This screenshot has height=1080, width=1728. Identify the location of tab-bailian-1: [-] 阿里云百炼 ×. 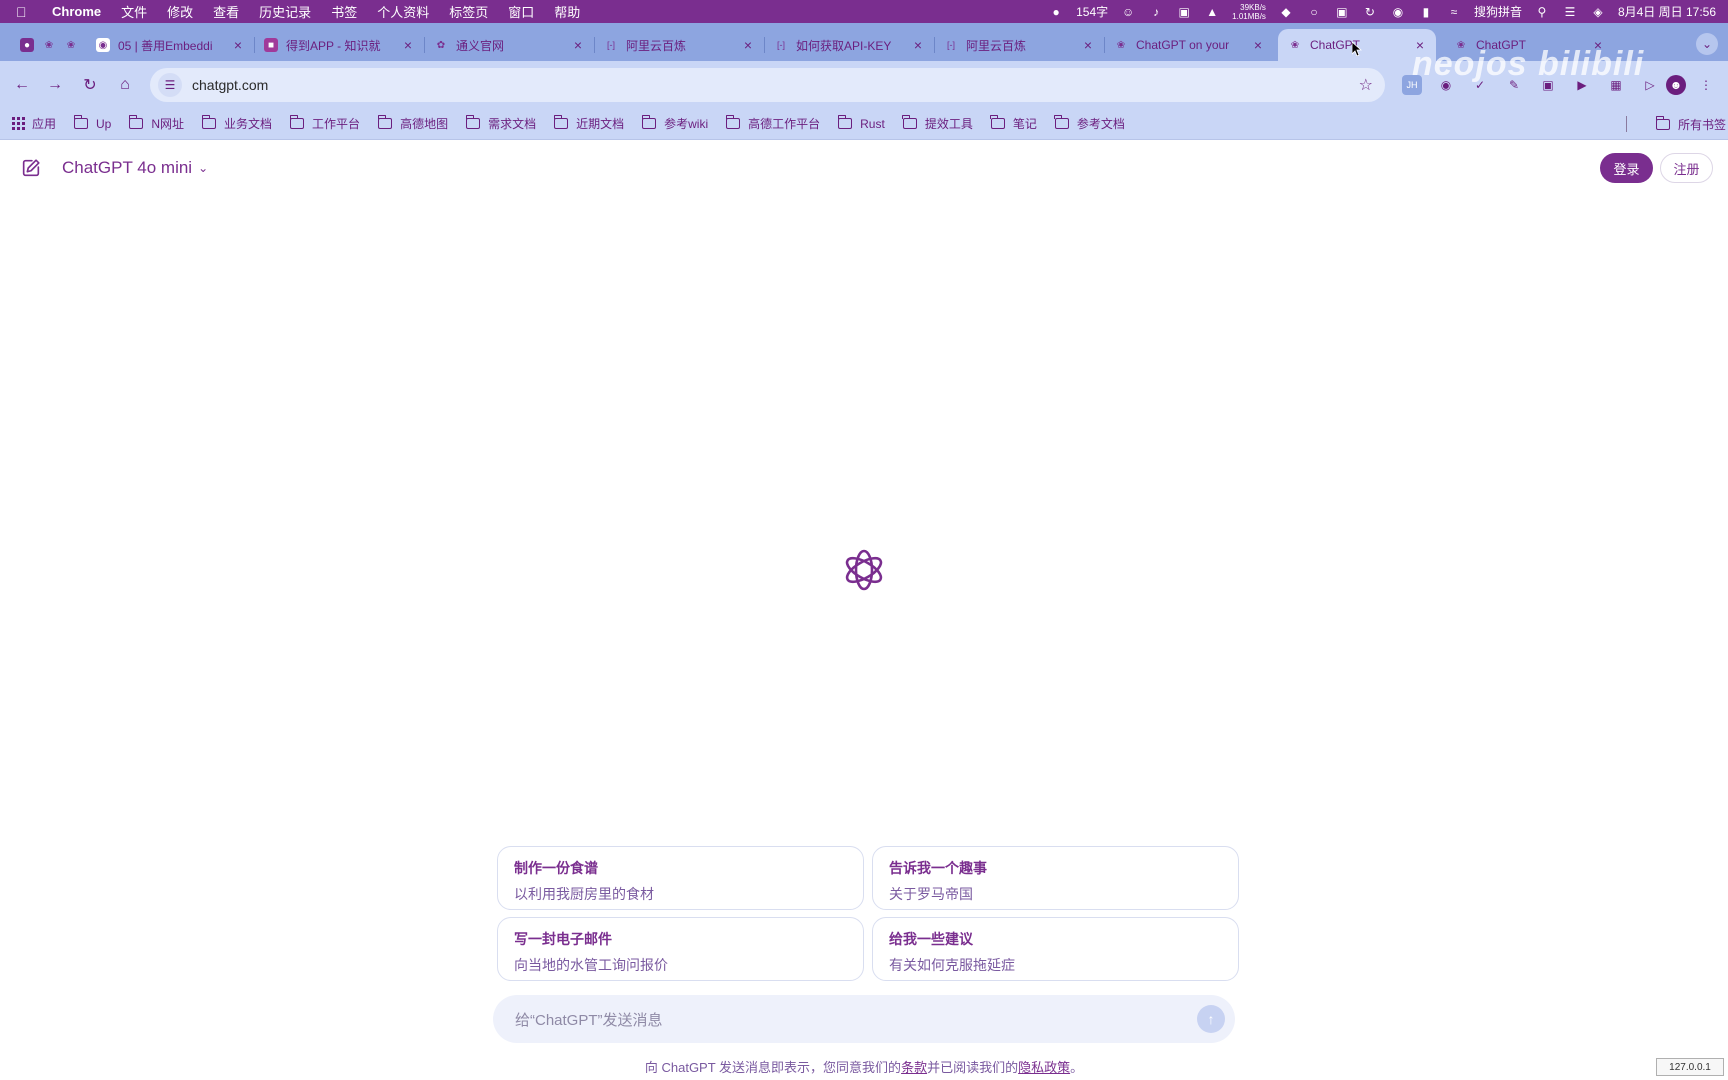
(679, 45).